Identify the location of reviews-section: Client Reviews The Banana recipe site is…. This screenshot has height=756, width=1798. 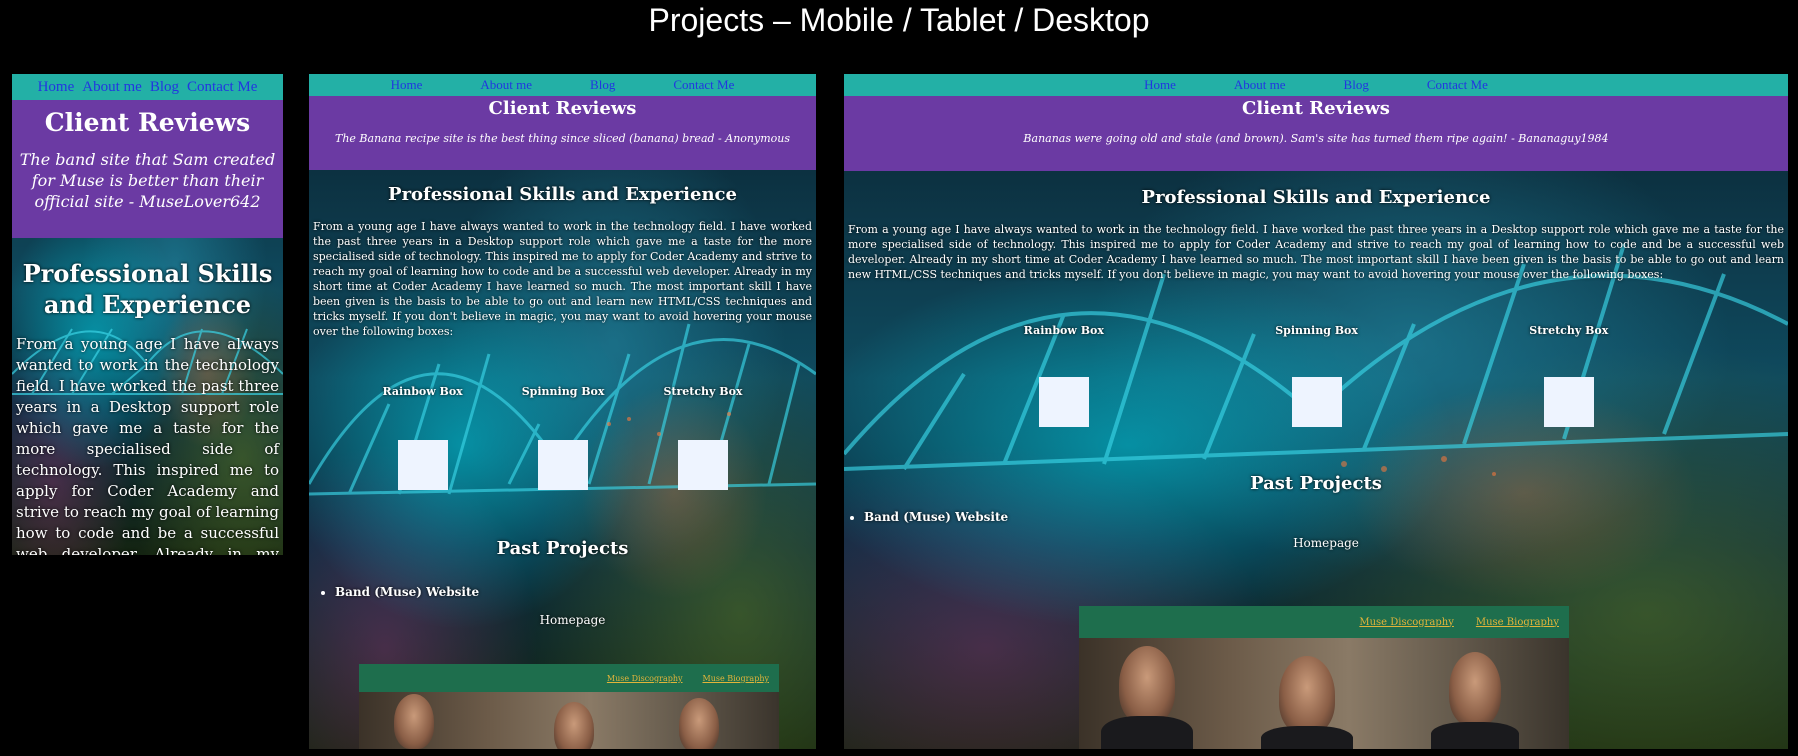
(562, 133).